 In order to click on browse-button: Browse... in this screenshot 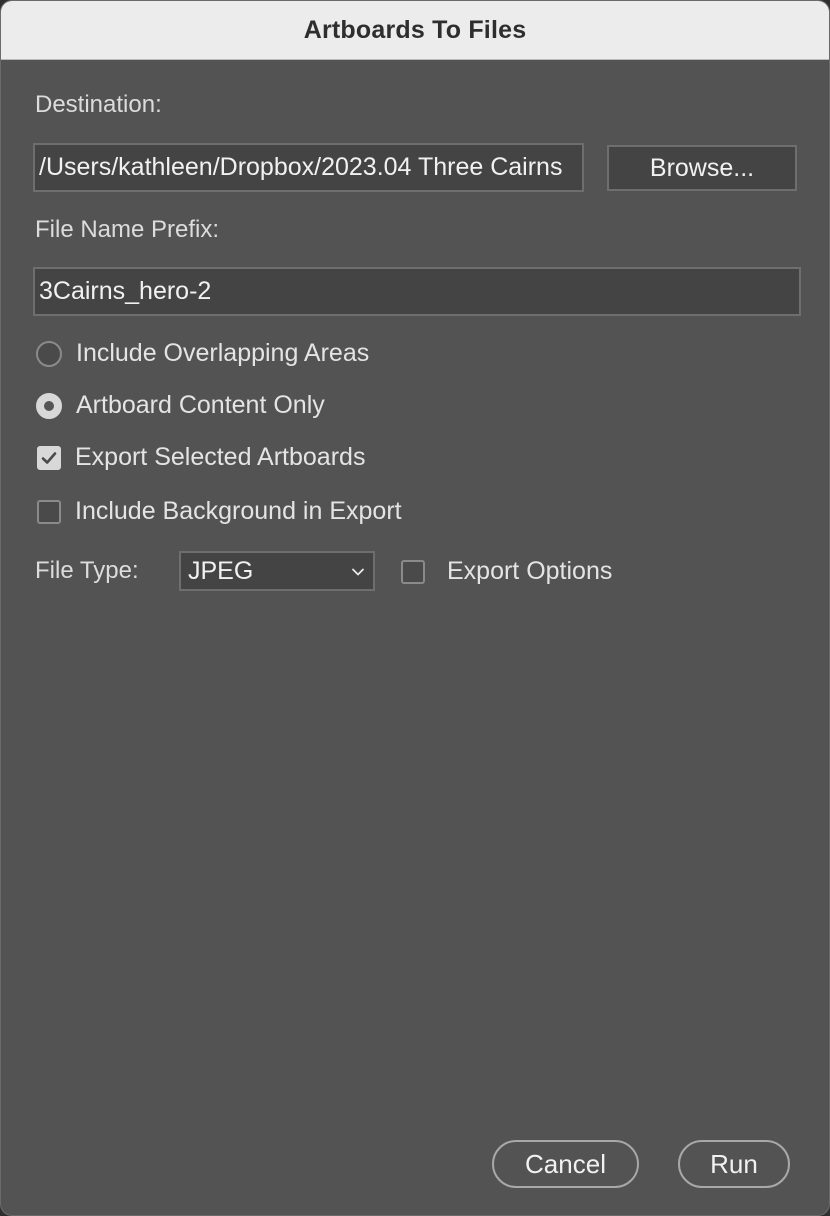, I will do `click(702, 168)`.